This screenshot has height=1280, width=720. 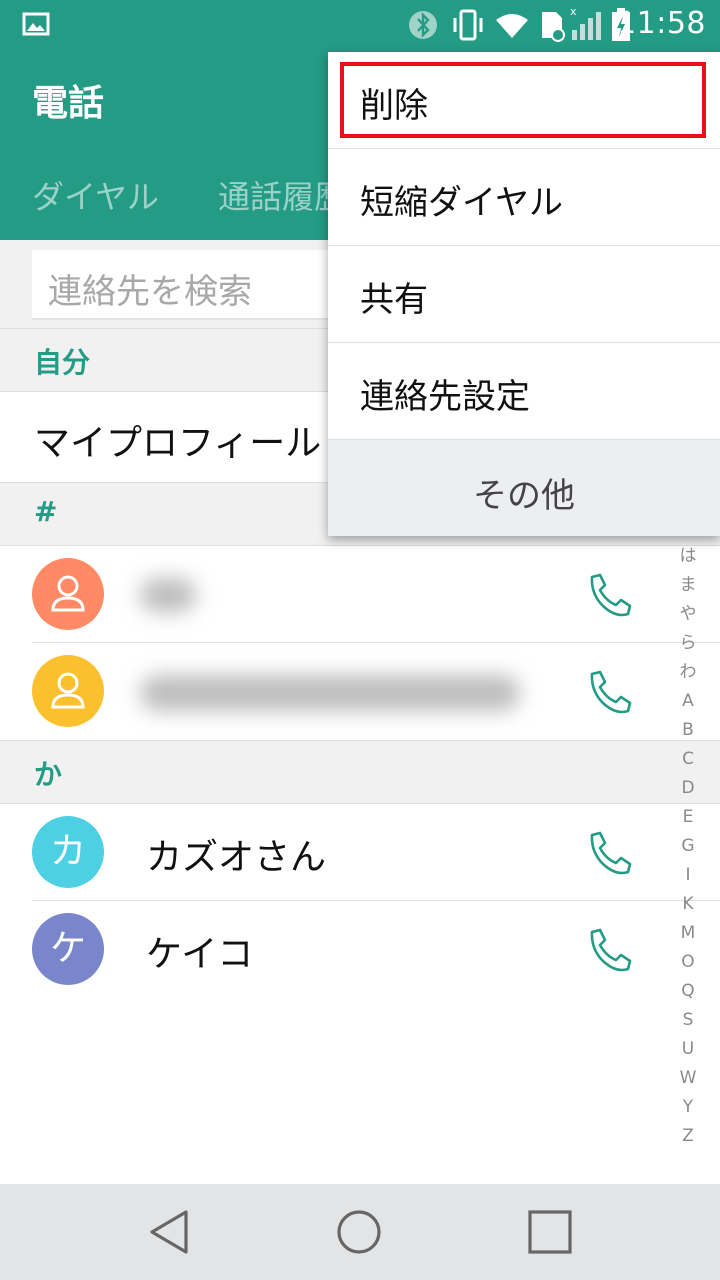 What do you see at coordinates (688, 875) in the screenshot?
I see `index-letter: I` at bounding box center [688, 875].